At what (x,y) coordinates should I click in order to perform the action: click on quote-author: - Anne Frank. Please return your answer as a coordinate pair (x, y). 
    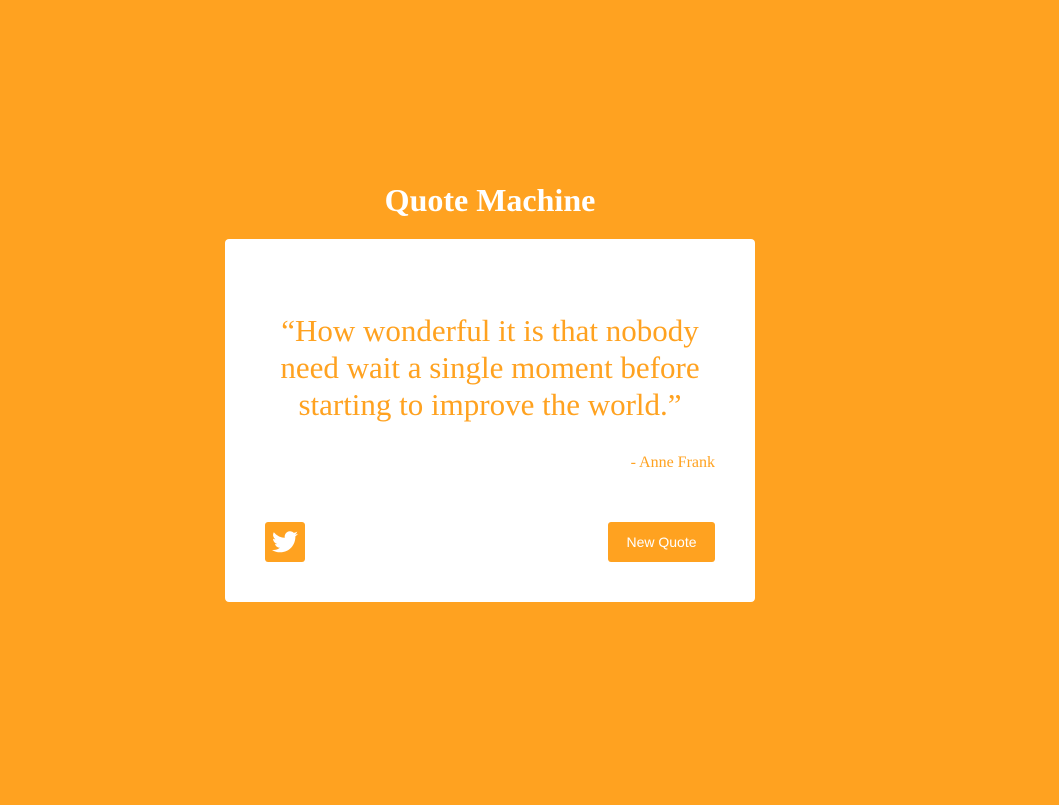
    Looking at the image, I should click on (672, 462).